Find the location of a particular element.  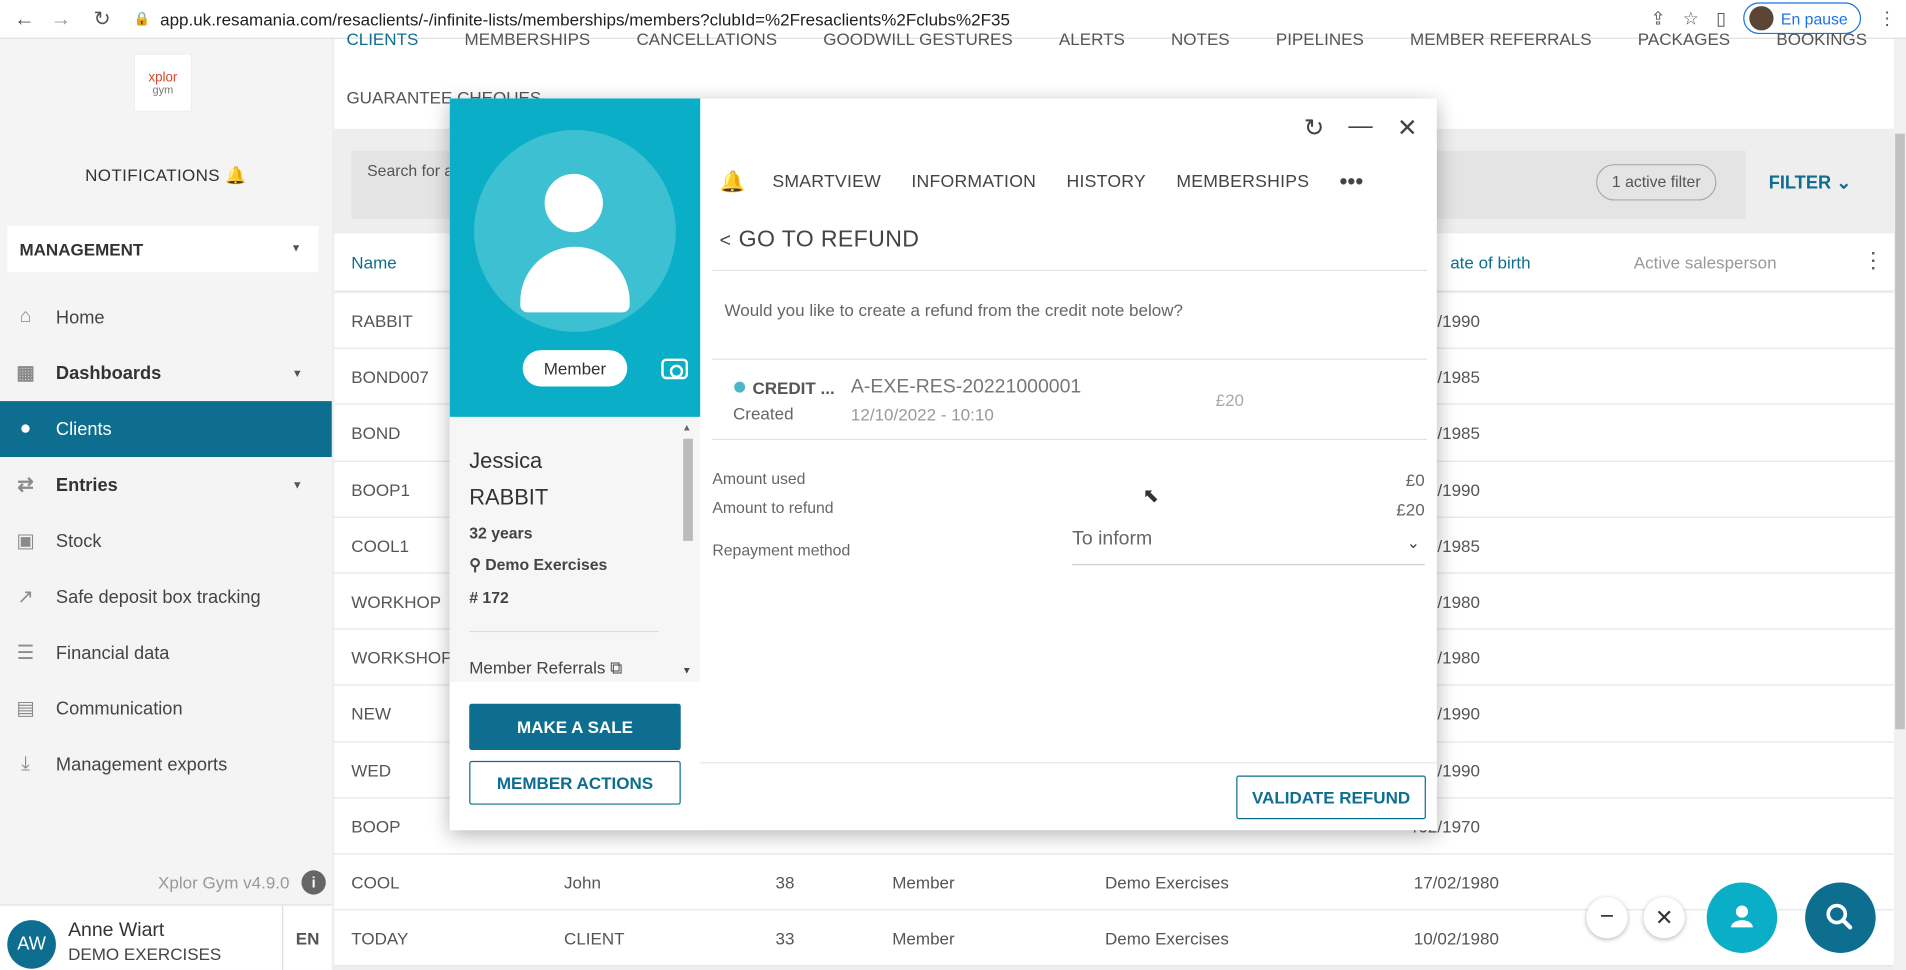

browser-menu-icon: ⋮ is located at coordinates (1887, 18).